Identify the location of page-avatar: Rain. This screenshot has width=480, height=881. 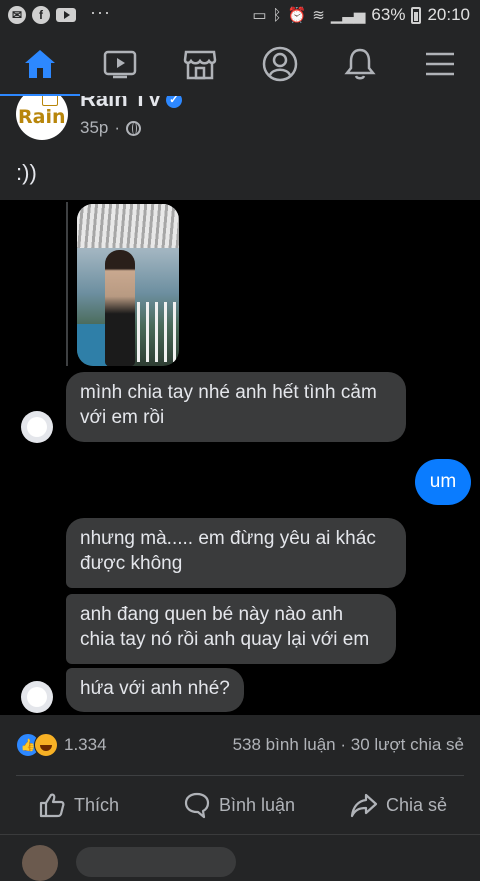
(42, 118).